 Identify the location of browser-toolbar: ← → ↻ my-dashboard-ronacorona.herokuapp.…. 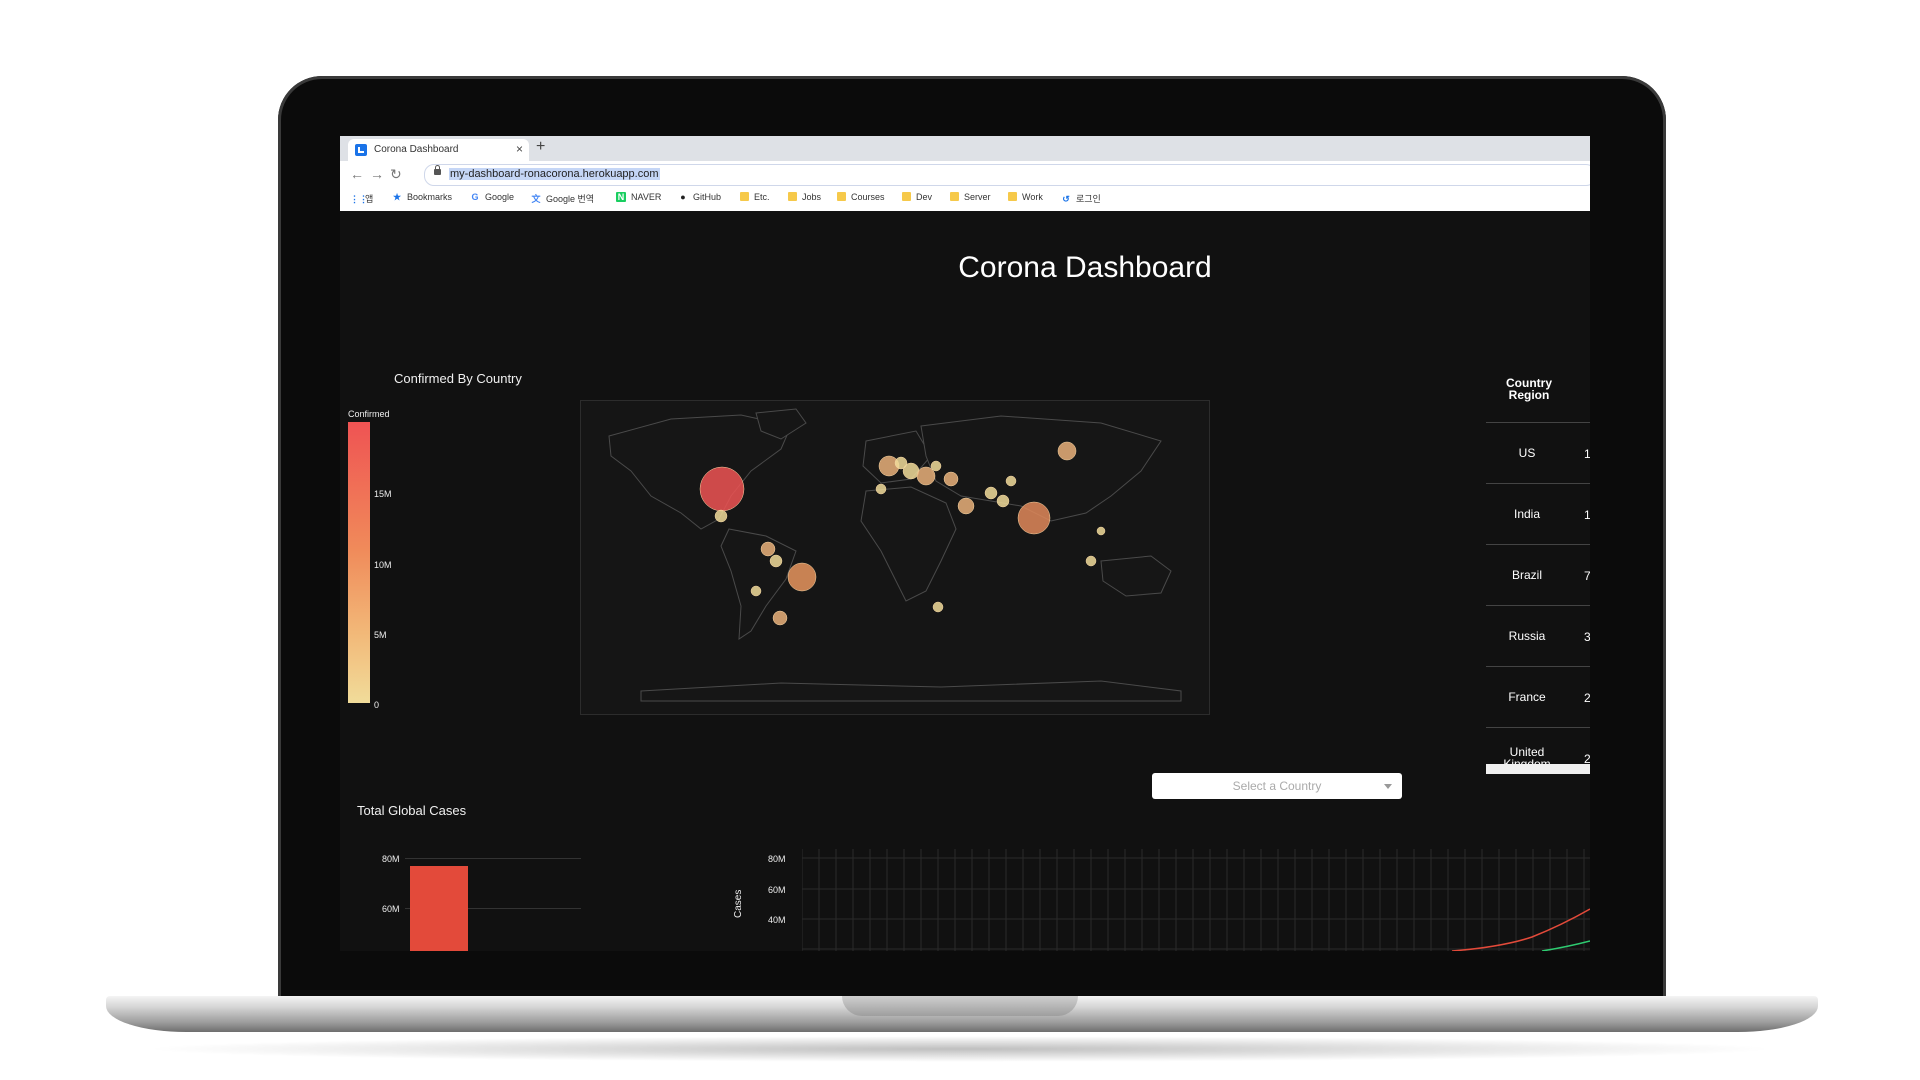
(965, 174).